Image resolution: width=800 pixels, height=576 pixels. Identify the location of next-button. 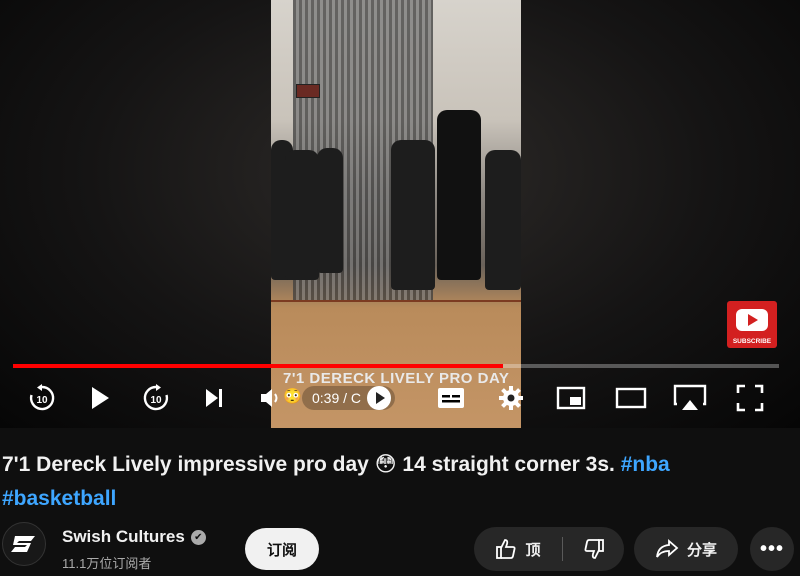
(214, 398).